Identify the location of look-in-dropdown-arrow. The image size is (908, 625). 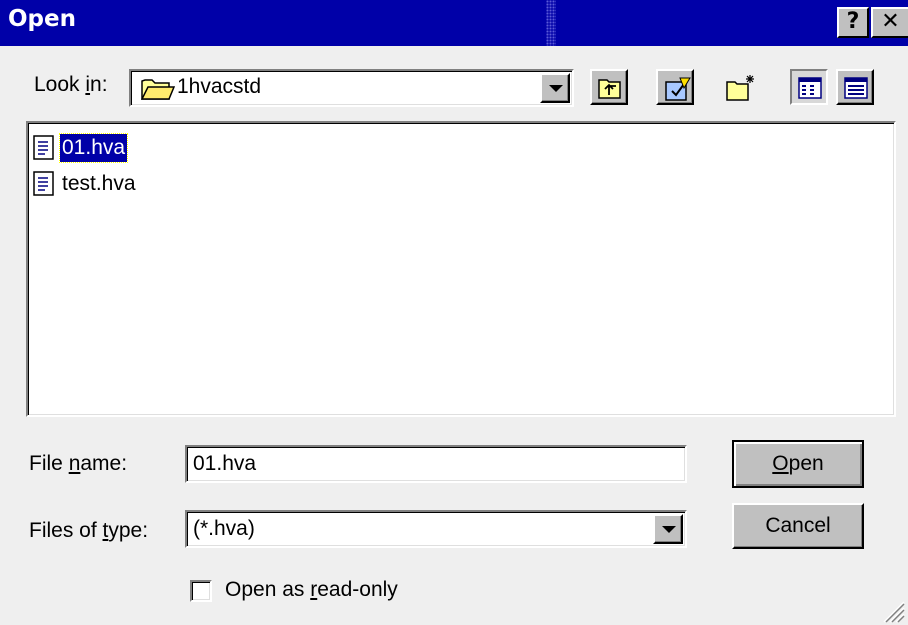
(555, 88).